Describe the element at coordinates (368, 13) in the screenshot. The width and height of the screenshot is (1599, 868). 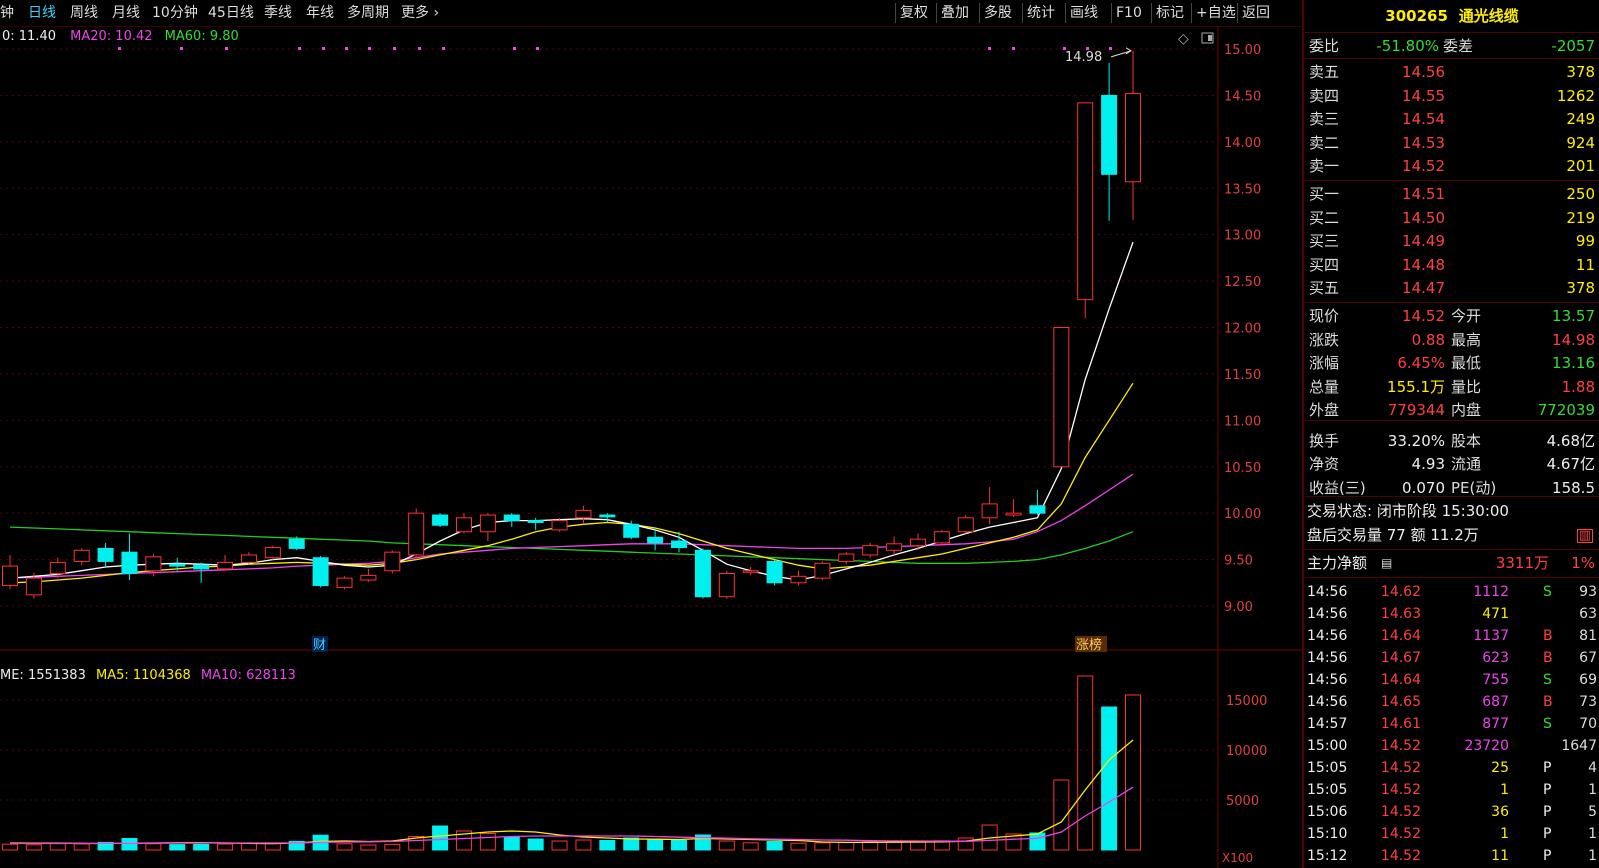
I see `period-tab-8: 多周期` at that location.